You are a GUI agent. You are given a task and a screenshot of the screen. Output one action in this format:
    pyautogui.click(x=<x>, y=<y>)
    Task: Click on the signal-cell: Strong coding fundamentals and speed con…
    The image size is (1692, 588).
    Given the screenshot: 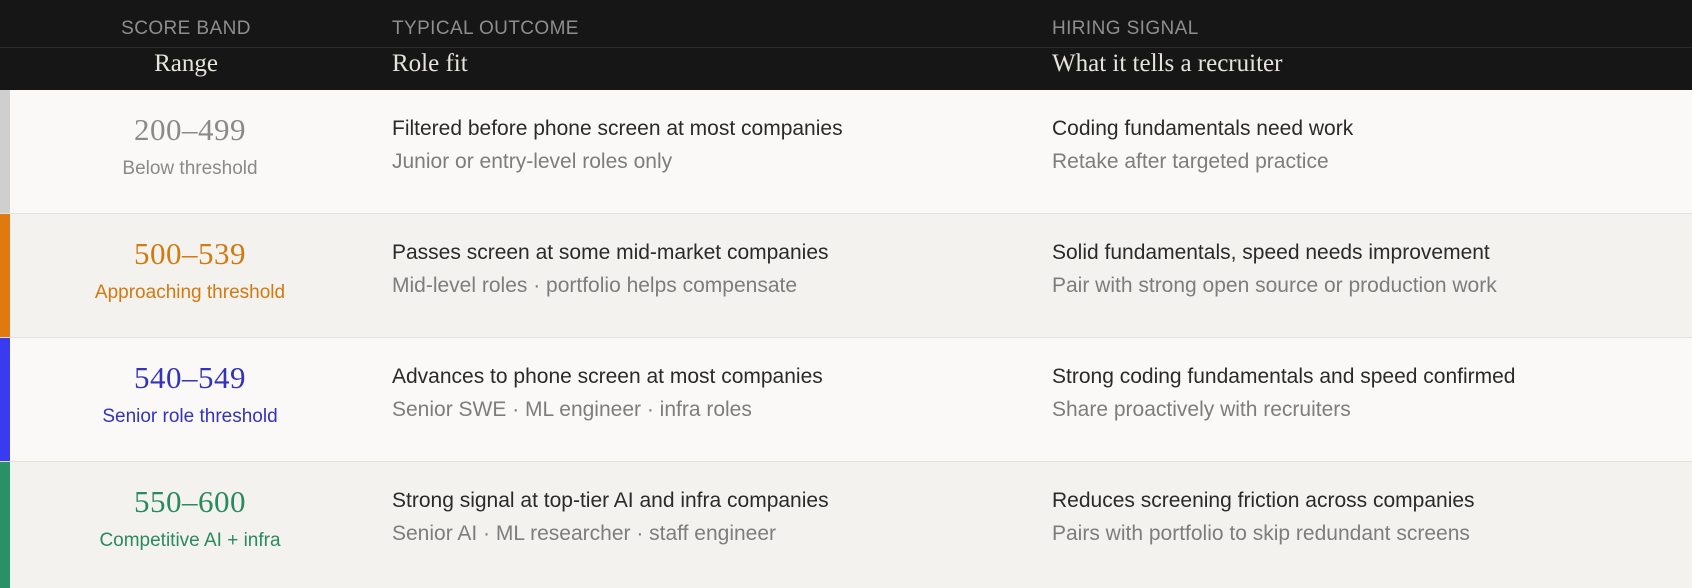 What is the action you would take?
    pyautogui.click(x=1362, y=399)
    